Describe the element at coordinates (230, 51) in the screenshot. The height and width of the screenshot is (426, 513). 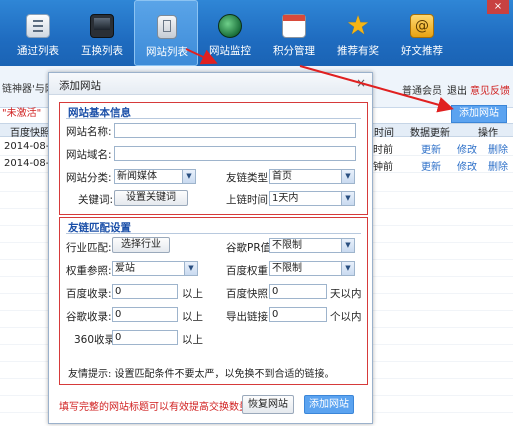
I see `toolbar-label: 网站监控` at that location.